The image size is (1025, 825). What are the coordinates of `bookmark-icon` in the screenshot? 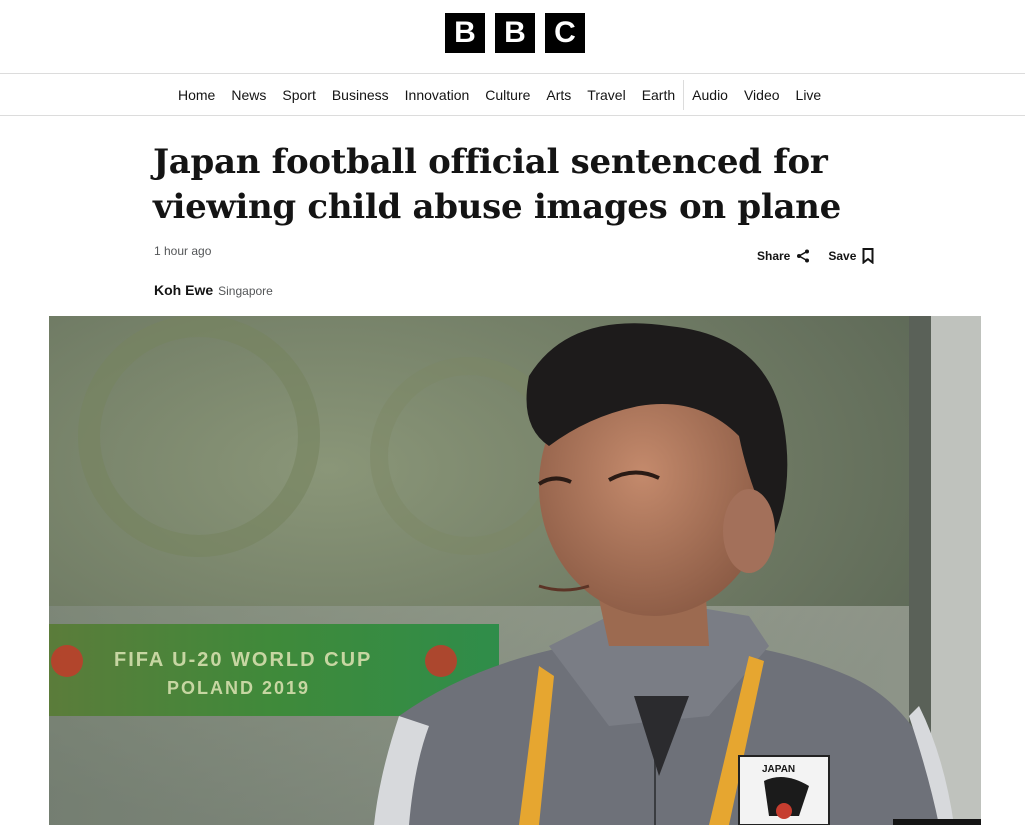 It's located at (868, 256).